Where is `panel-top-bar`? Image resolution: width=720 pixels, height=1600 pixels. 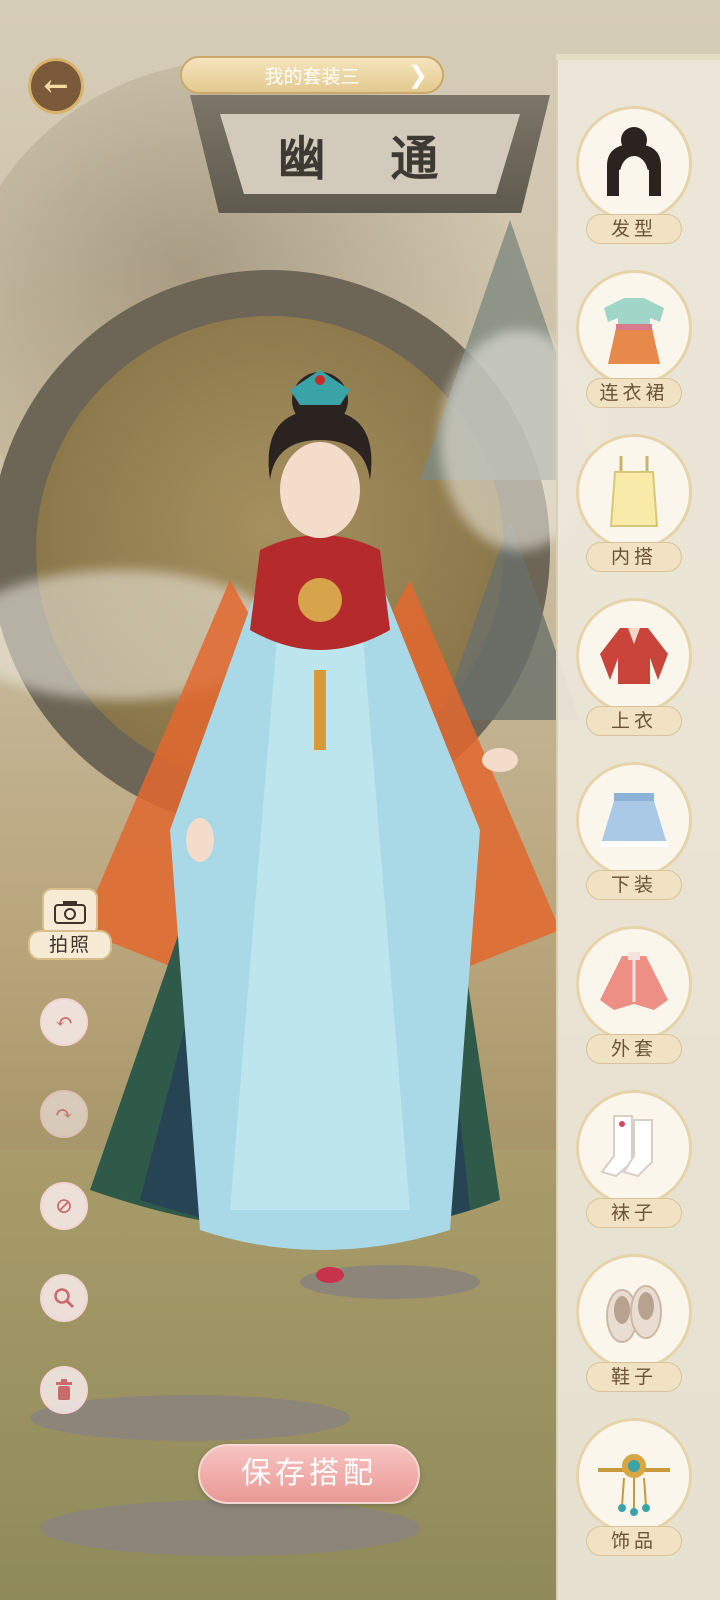
panel-top-bar is located at coordinates (638, 57).